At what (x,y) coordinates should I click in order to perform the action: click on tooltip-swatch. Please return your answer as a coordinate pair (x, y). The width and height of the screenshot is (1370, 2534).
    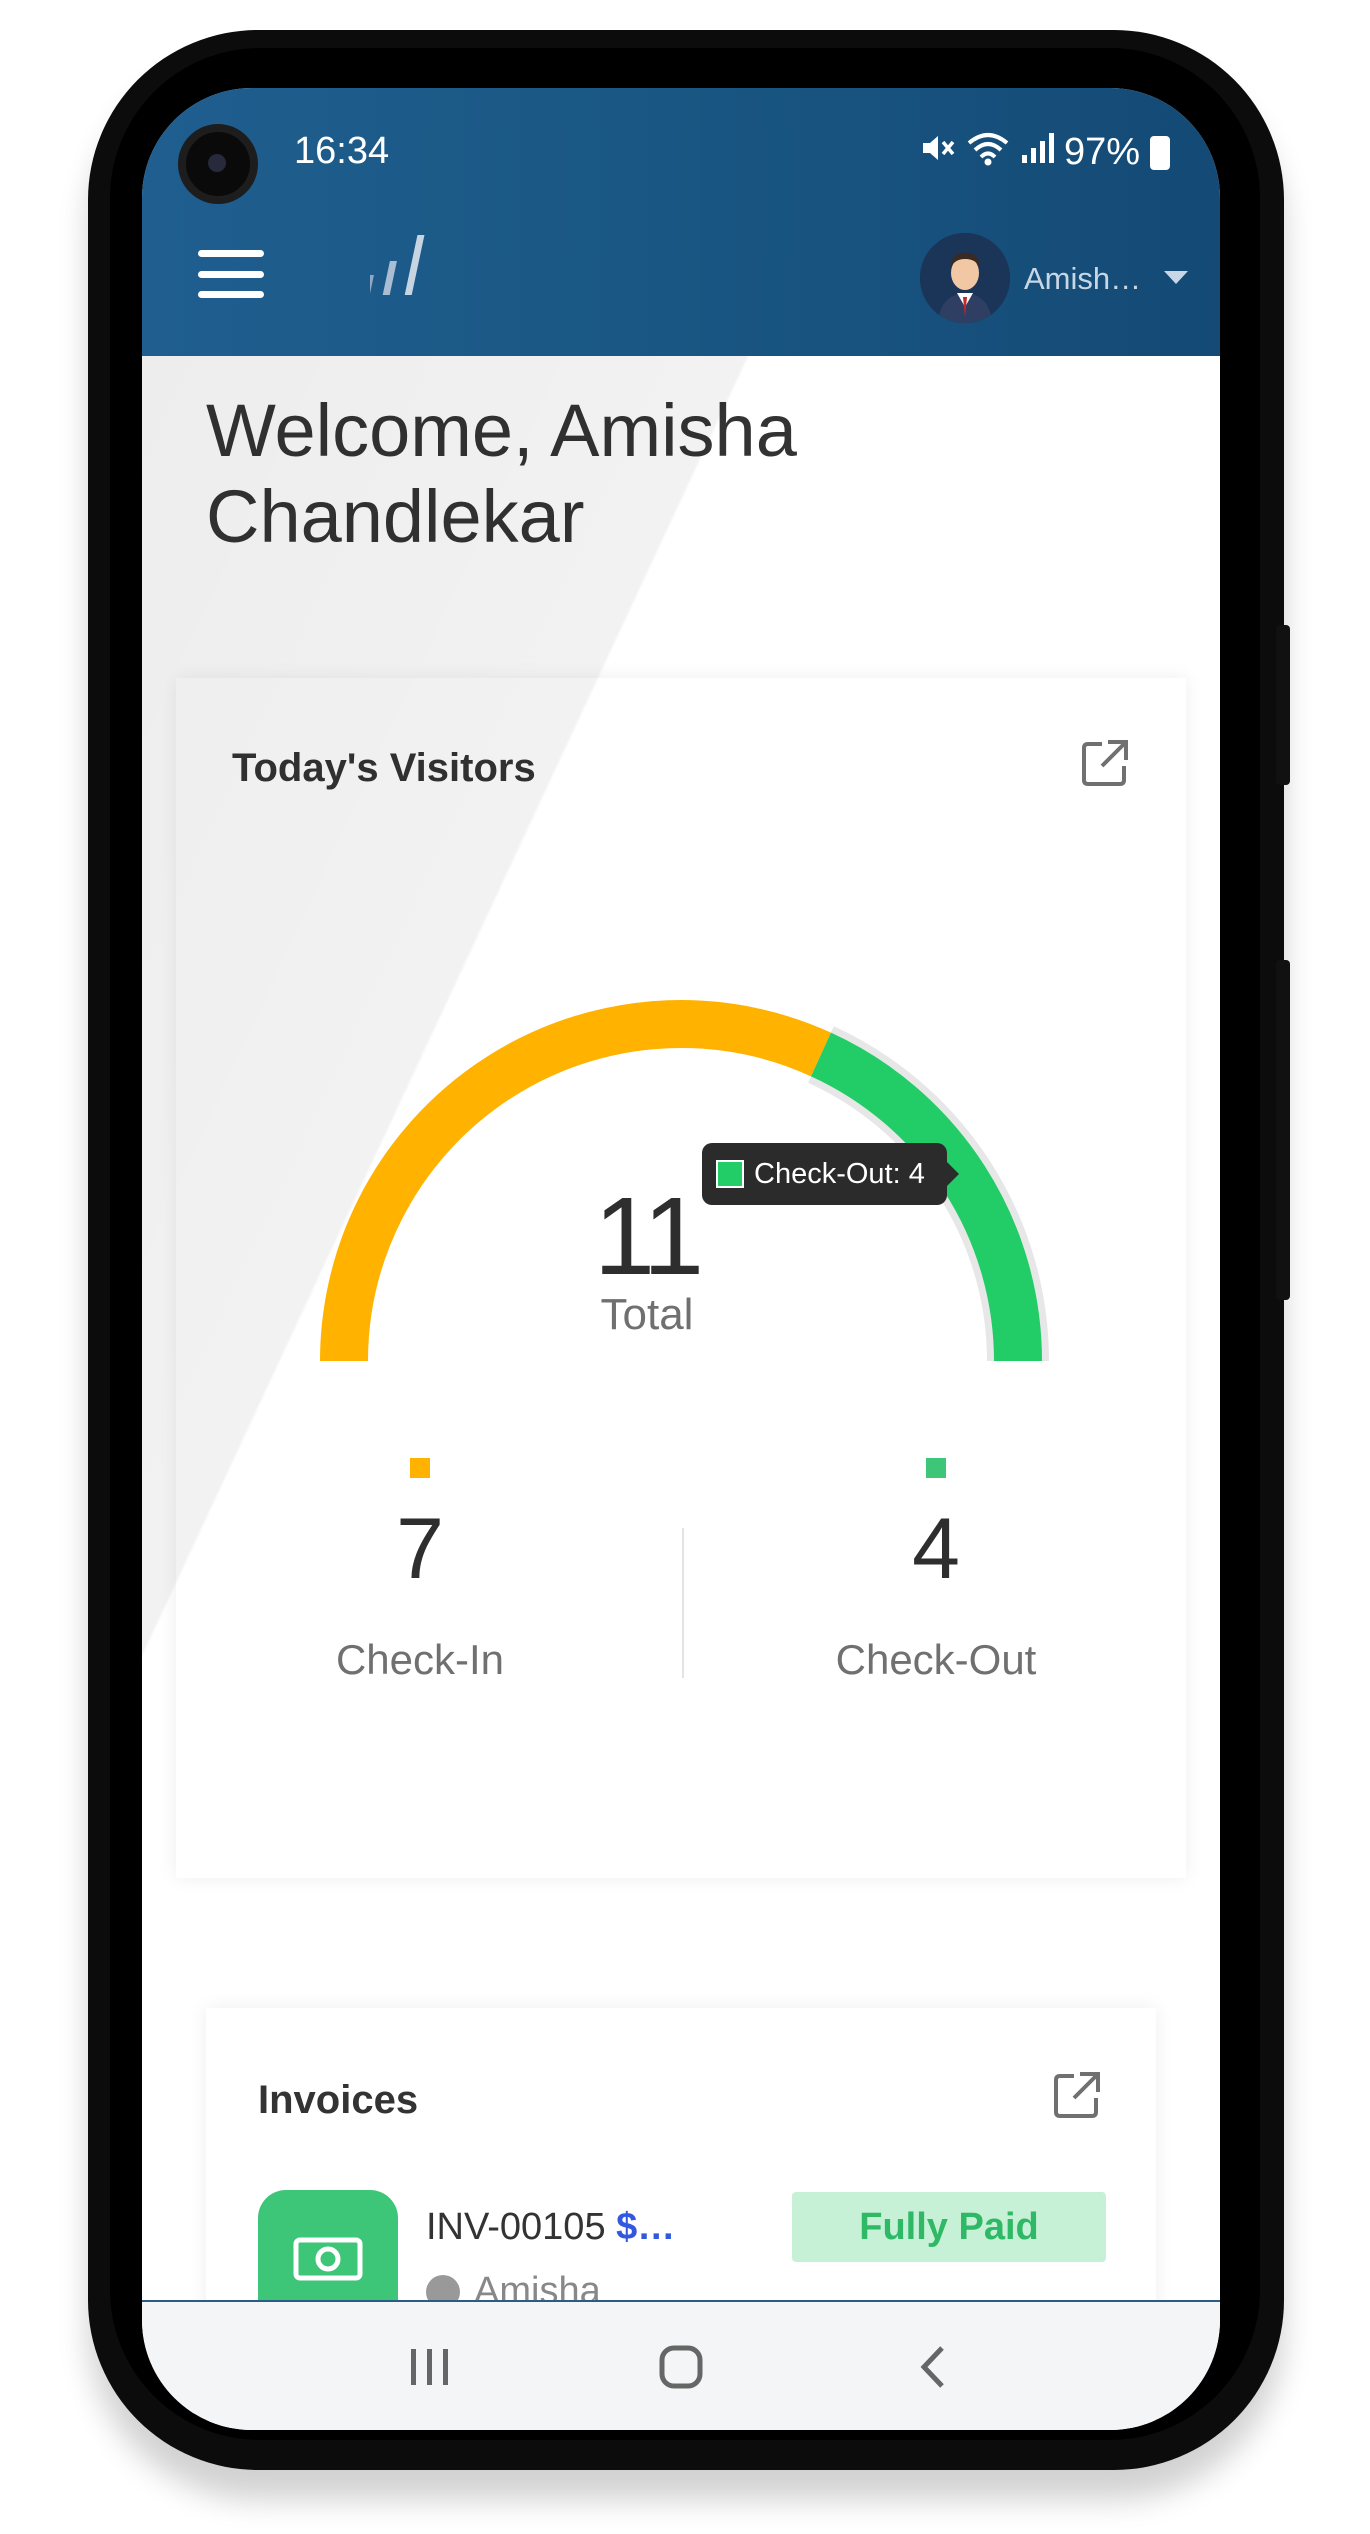
    Looking at the image, I should click on (730, 1174).